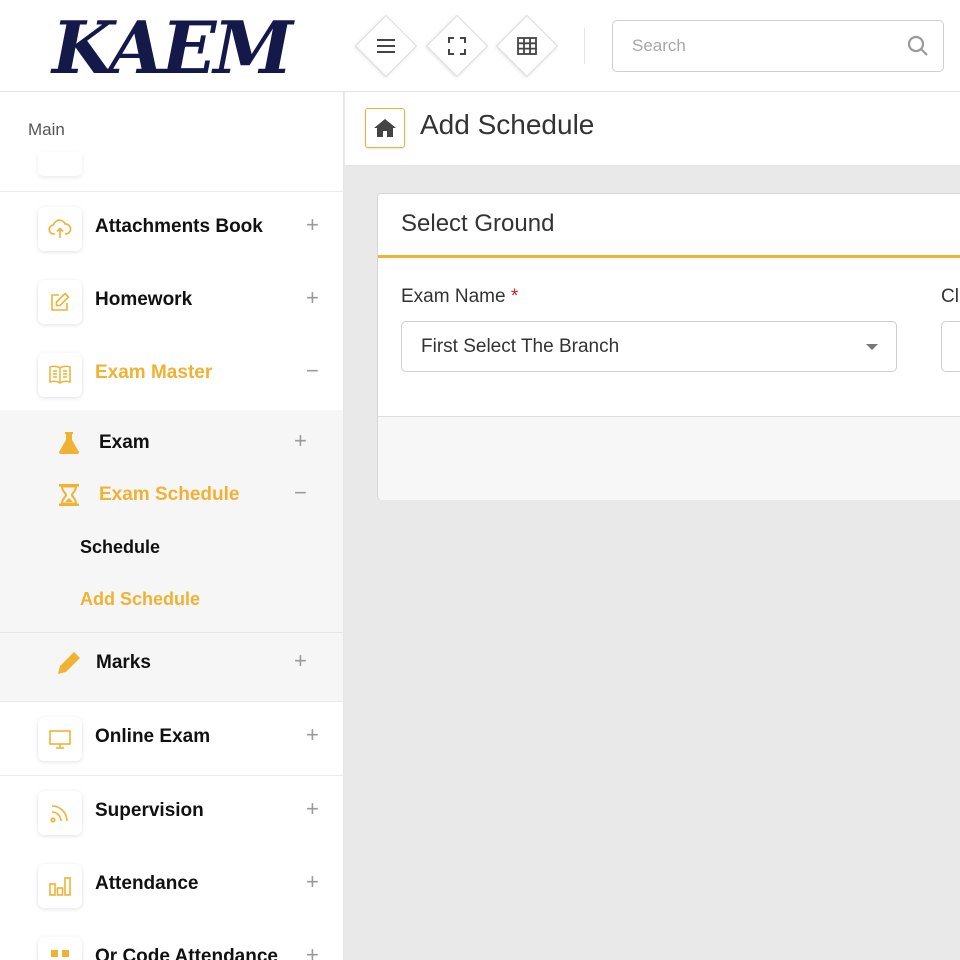  Describe the element at coordinates (154, 372) in the screenshot. I see `sidebar-item-label: Exam Master` at that location.